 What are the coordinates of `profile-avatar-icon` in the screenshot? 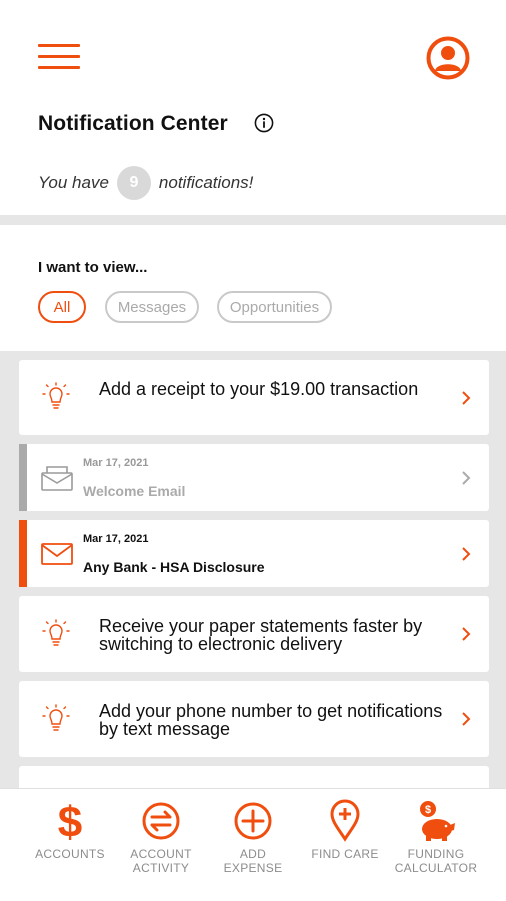 It's located at (448, 58).